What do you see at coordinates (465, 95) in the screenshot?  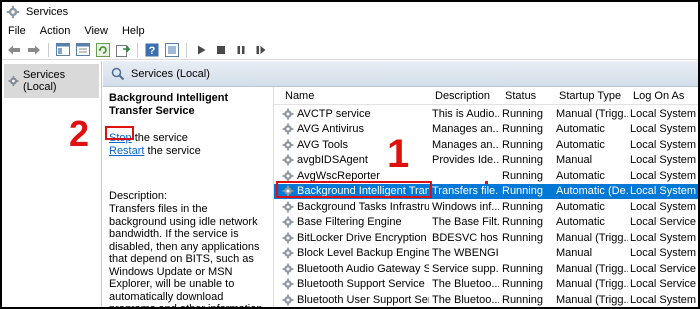 I see `column-header-description: Description` at bounding box center [465, 95].